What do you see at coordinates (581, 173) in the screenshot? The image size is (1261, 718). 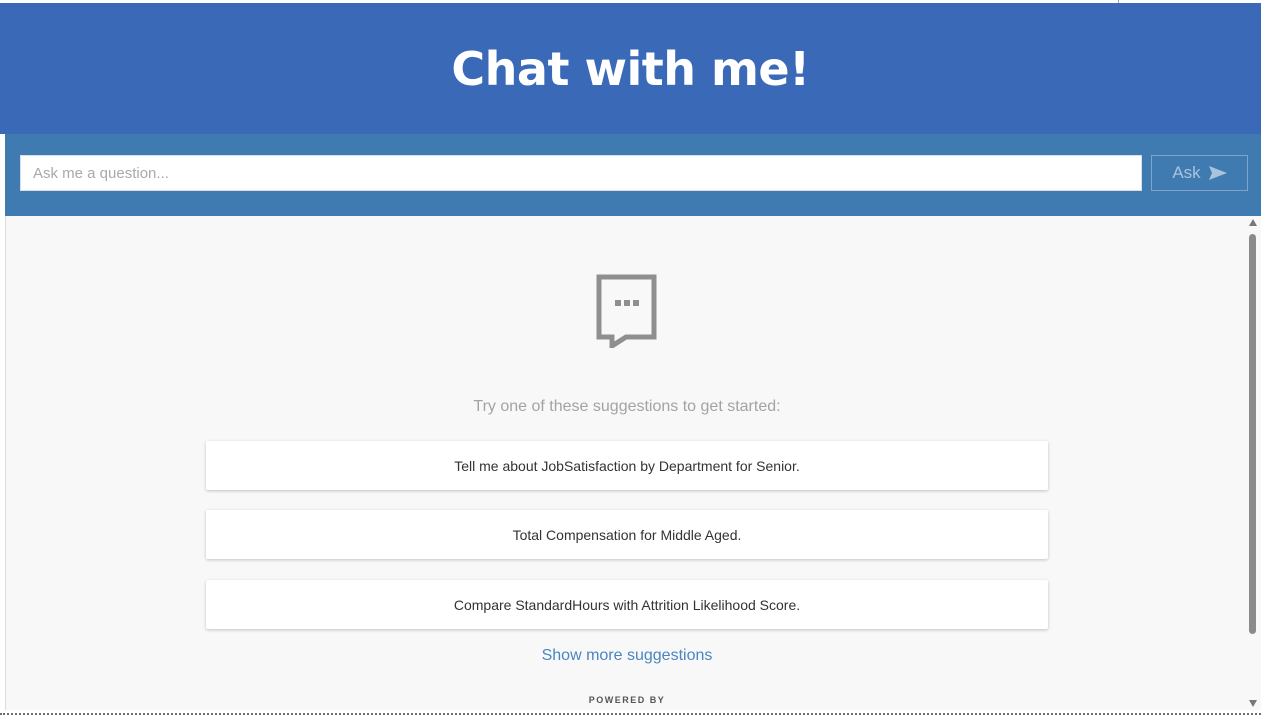 I see `question-input` at bounding box center [581, 173].